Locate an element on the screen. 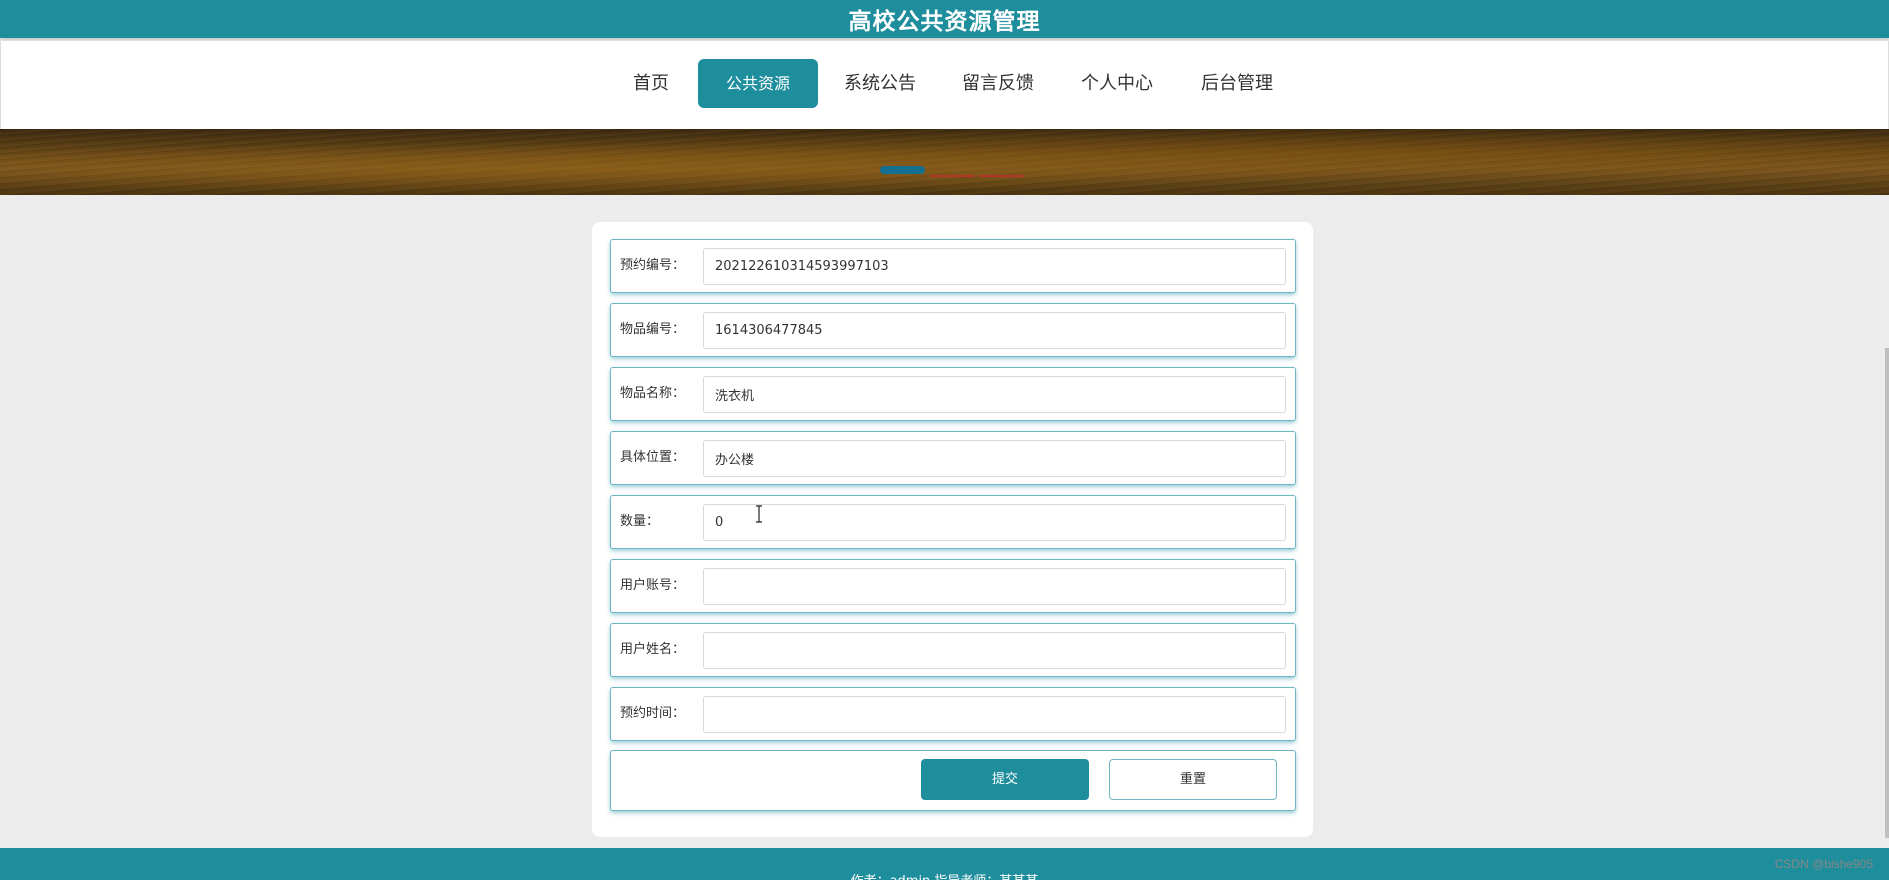 This screenshot has height=880, width=1889. form-actions: 提交 重置 is located at coordinates (953, 780).